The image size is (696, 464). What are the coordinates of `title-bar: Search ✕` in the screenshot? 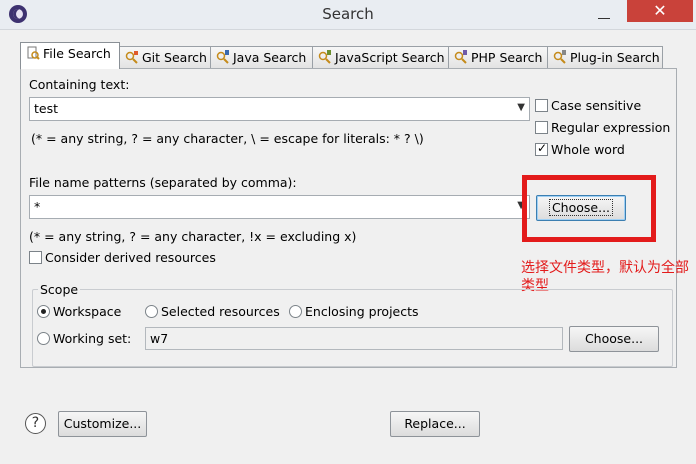 It's located at (348, 15).